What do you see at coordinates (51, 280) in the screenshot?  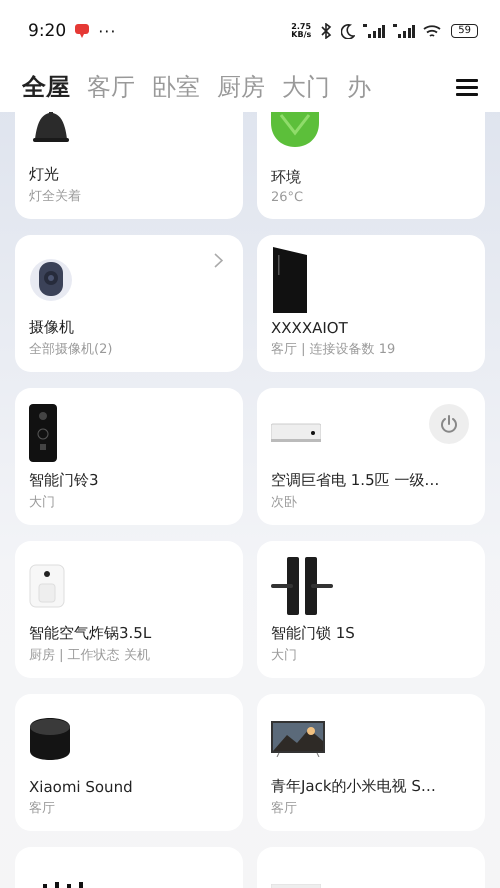 I see `camera-icon` at bounding box center [51, 280].